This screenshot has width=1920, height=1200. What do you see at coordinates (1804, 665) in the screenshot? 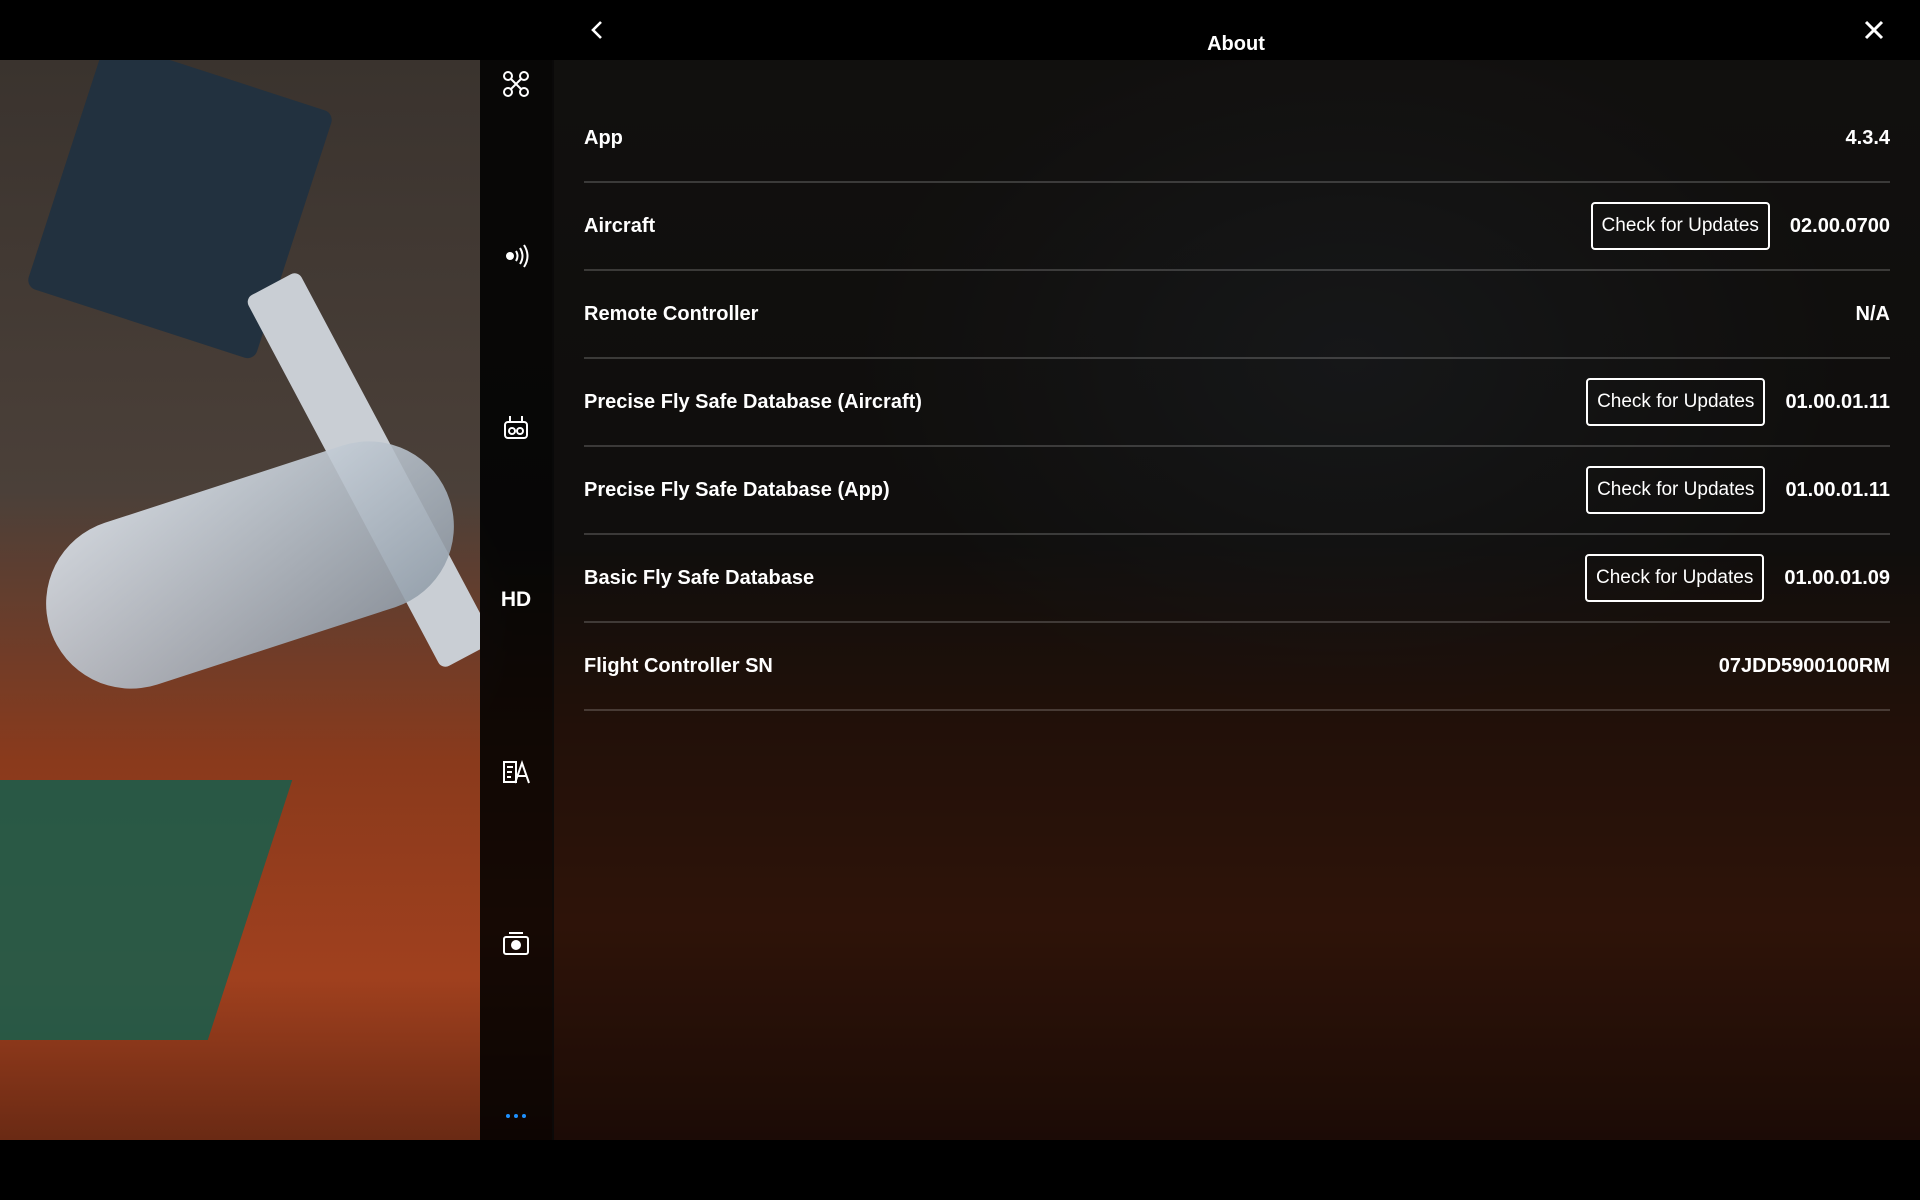
I see `row-value: 07JDD5900100RM` at bounding box center [1804, 665].